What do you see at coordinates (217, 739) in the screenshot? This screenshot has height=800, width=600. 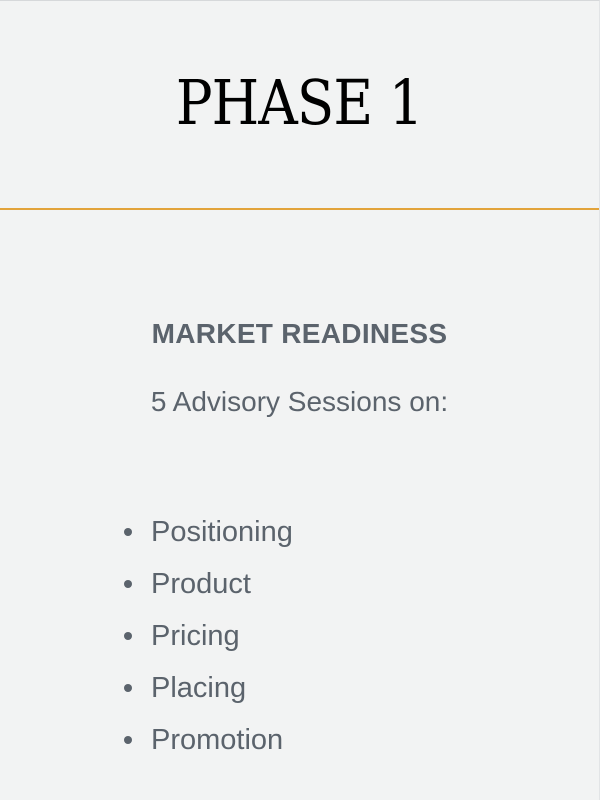 I see `topic-label: Promotion` at bounding box center [217, 739].